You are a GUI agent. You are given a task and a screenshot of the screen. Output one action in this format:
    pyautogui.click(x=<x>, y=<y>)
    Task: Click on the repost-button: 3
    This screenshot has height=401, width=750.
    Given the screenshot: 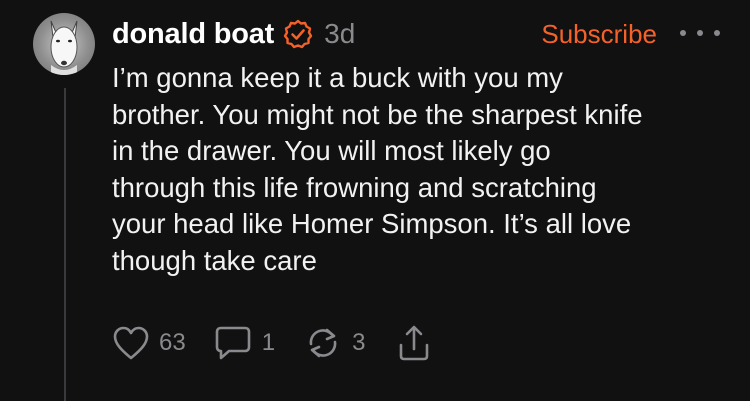 What is the action you would take?
    pyautogui.click(x=334, y=343)
    